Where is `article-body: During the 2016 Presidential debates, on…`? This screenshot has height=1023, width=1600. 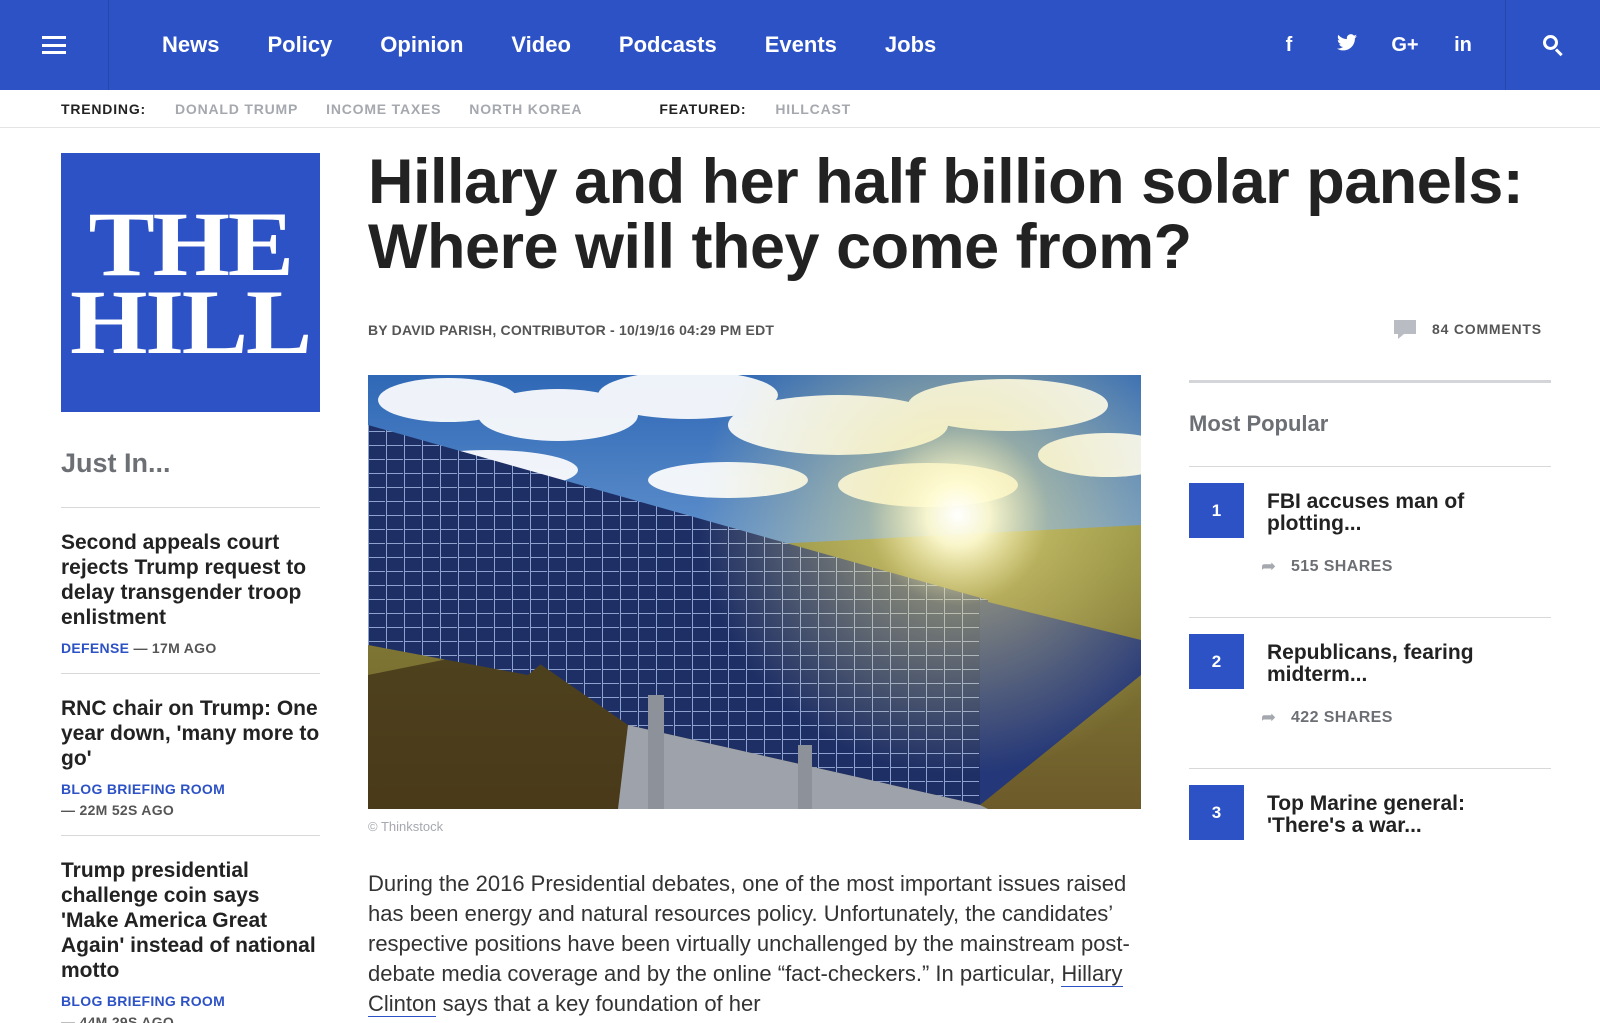 article-body: During the 2016 Presidential debates, on… is located at coordinates (758, 944).